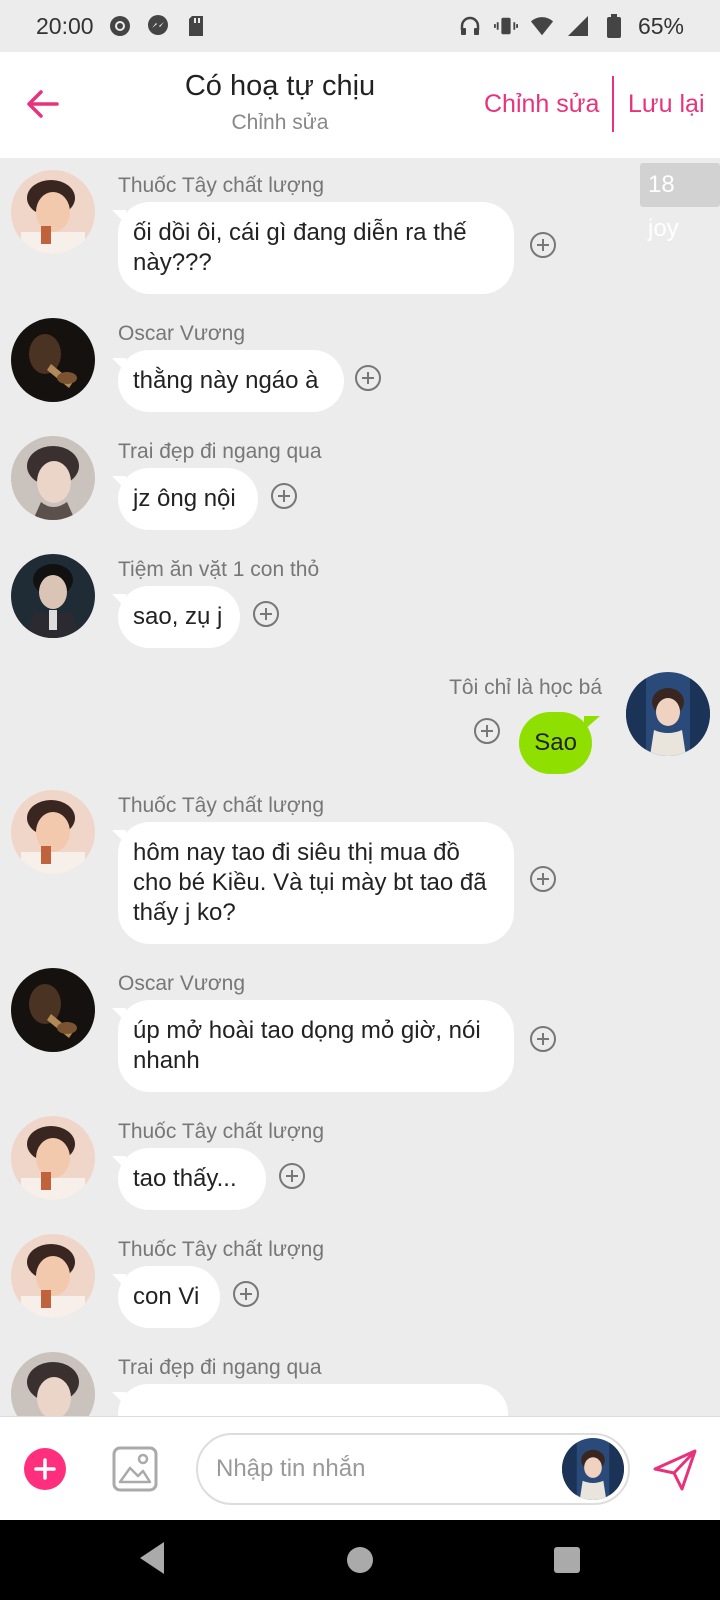  I want to click on message-input-bar, so click(360, 1468).